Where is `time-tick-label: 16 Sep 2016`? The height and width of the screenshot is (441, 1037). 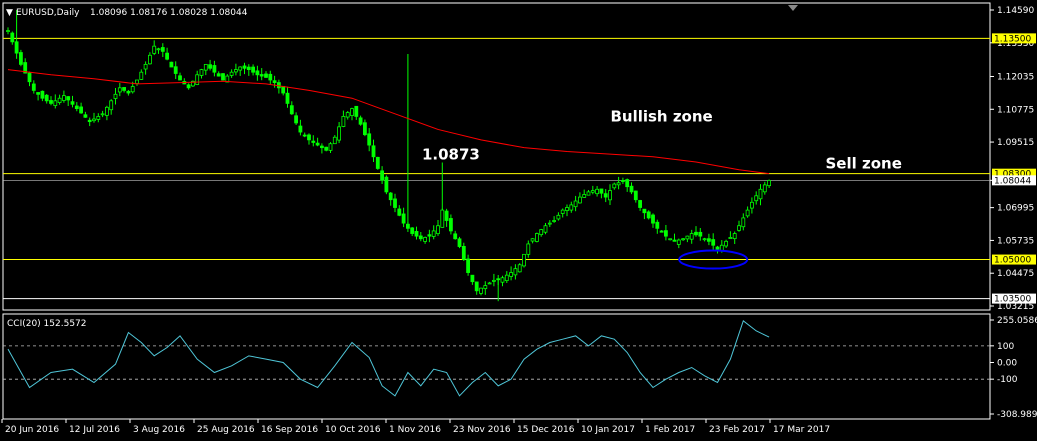
time-tick-label: 16 Sep 2016 is located at coordinates (289, 430).